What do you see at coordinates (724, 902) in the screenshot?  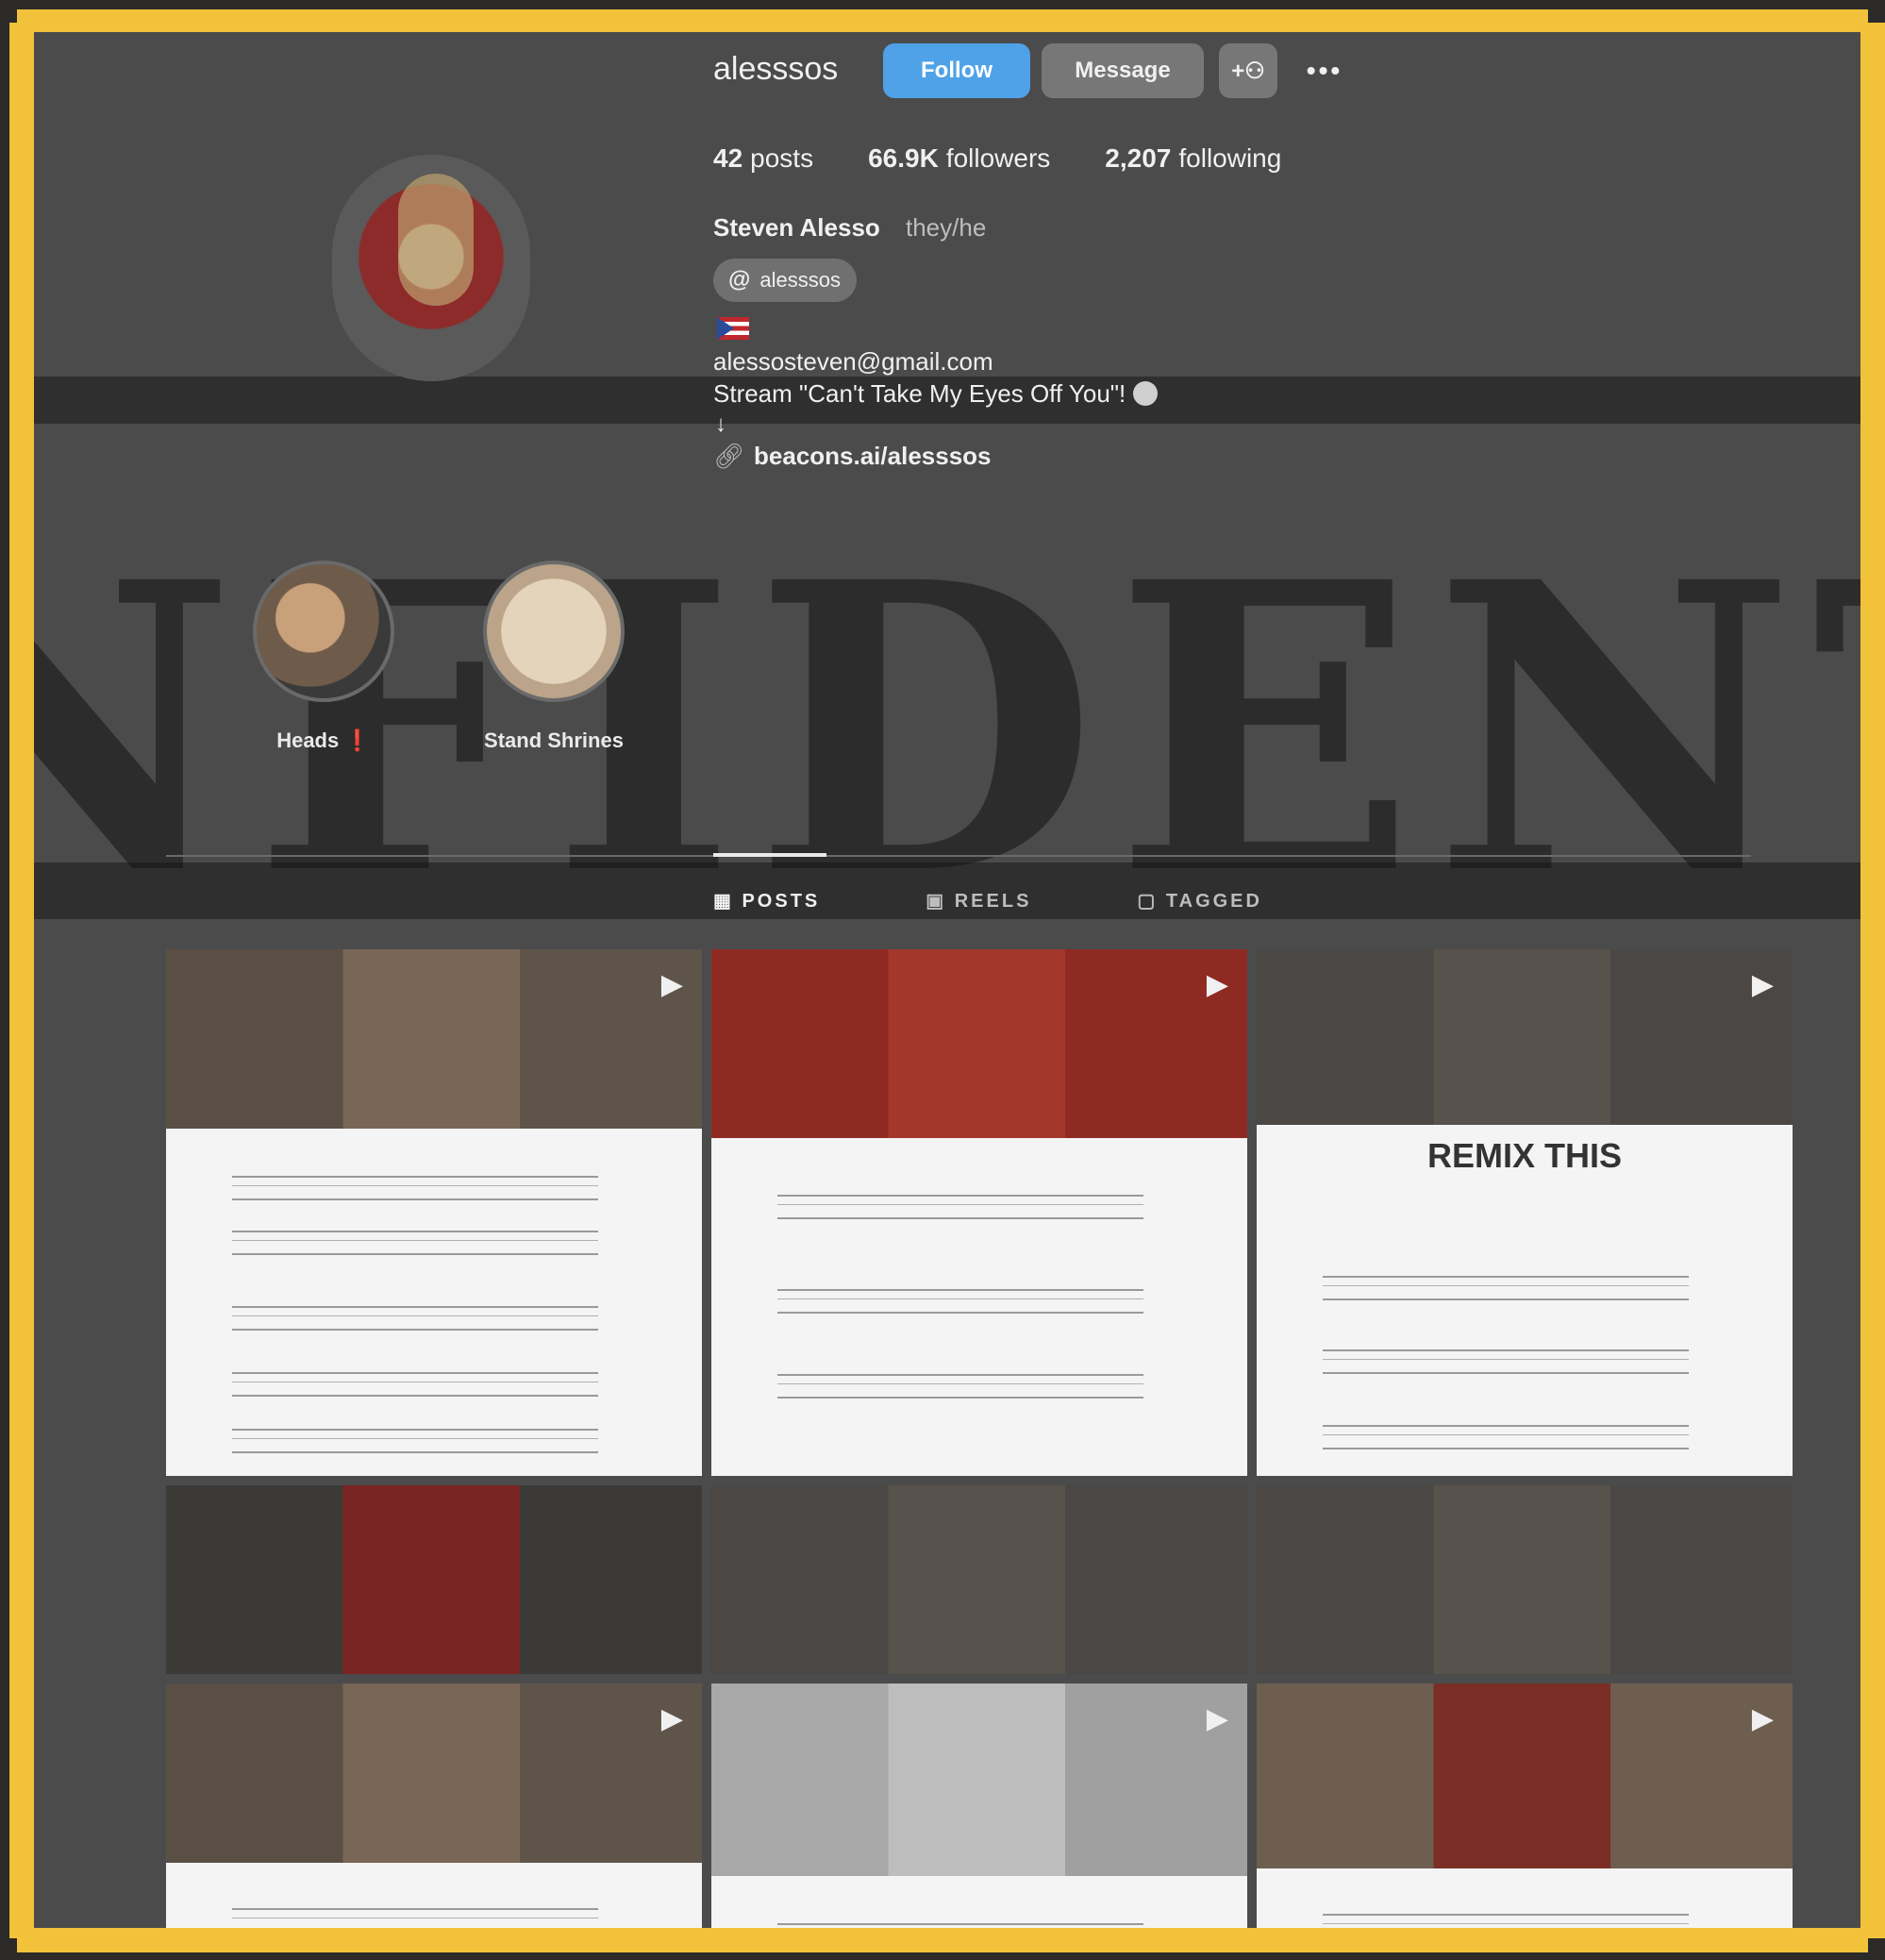 I see `grid-icon: ▦` at bounding box center [724, 902].